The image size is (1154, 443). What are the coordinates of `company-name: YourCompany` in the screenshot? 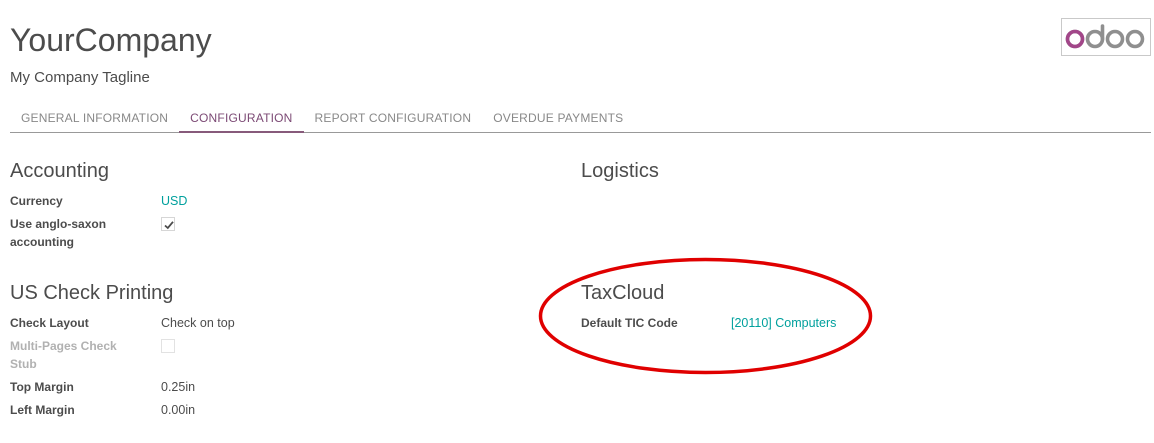 It's located at (111, 40).